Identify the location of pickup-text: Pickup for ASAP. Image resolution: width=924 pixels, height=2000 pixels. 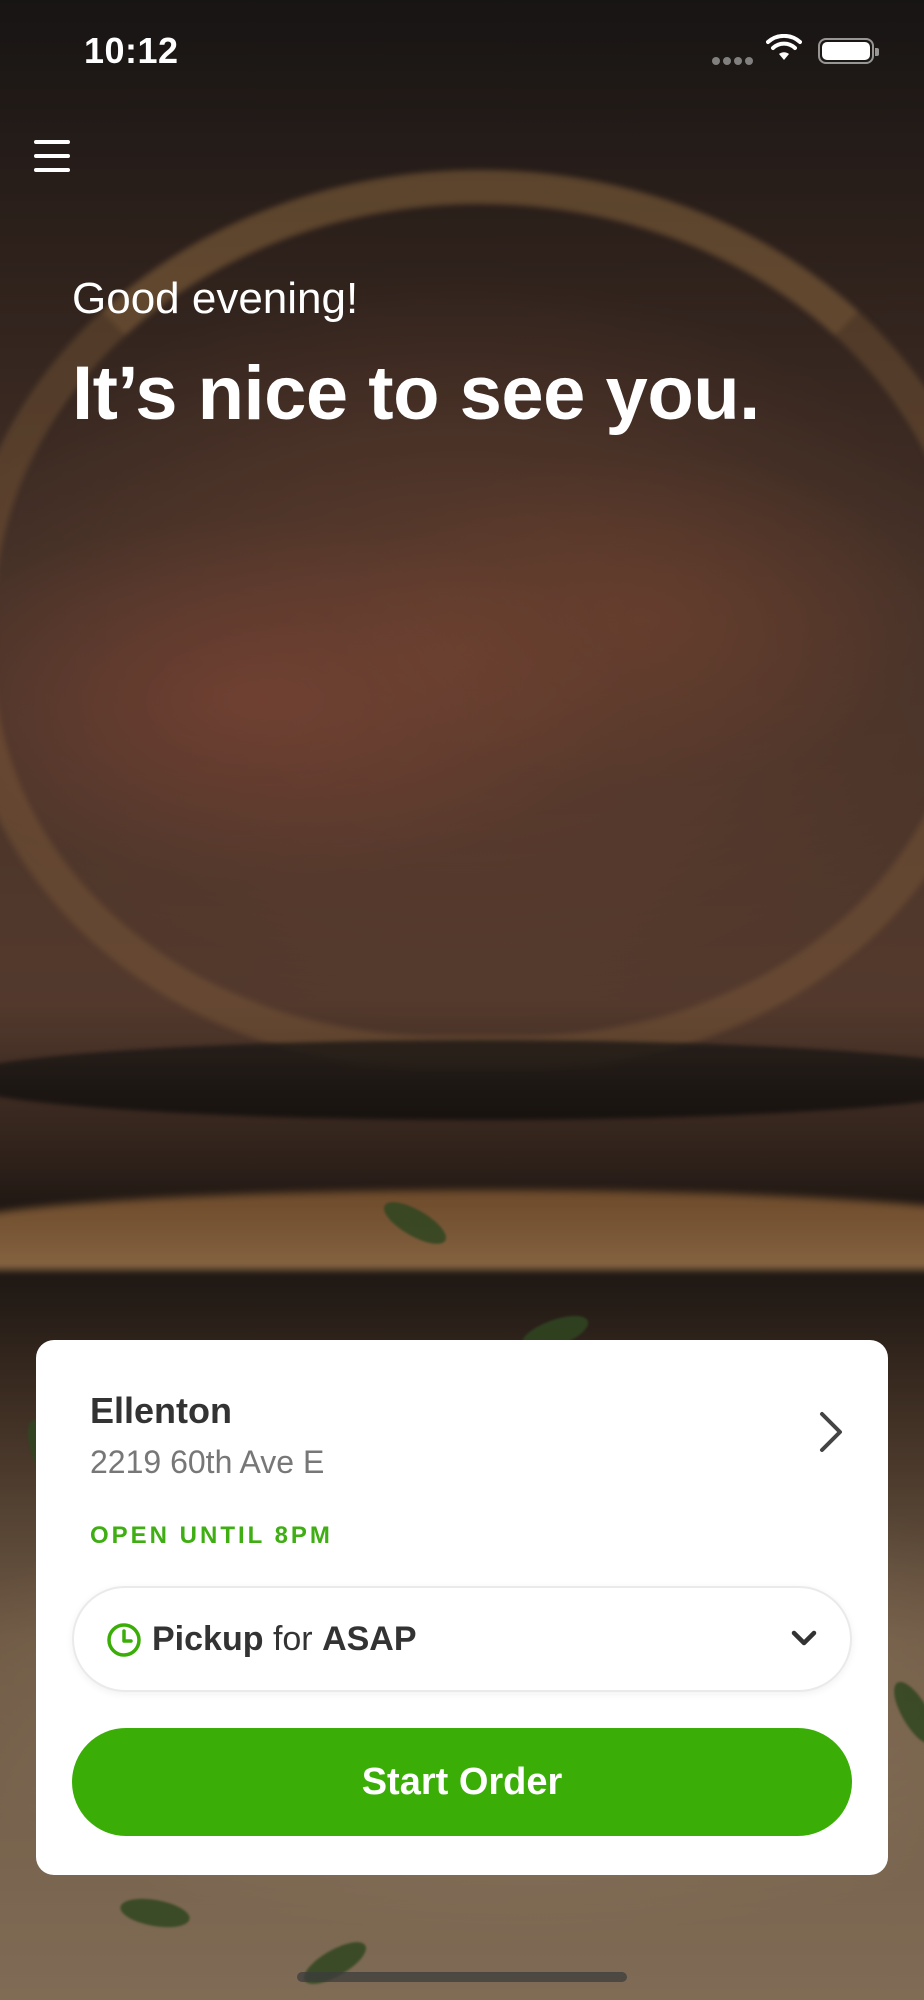
(284, 1639).